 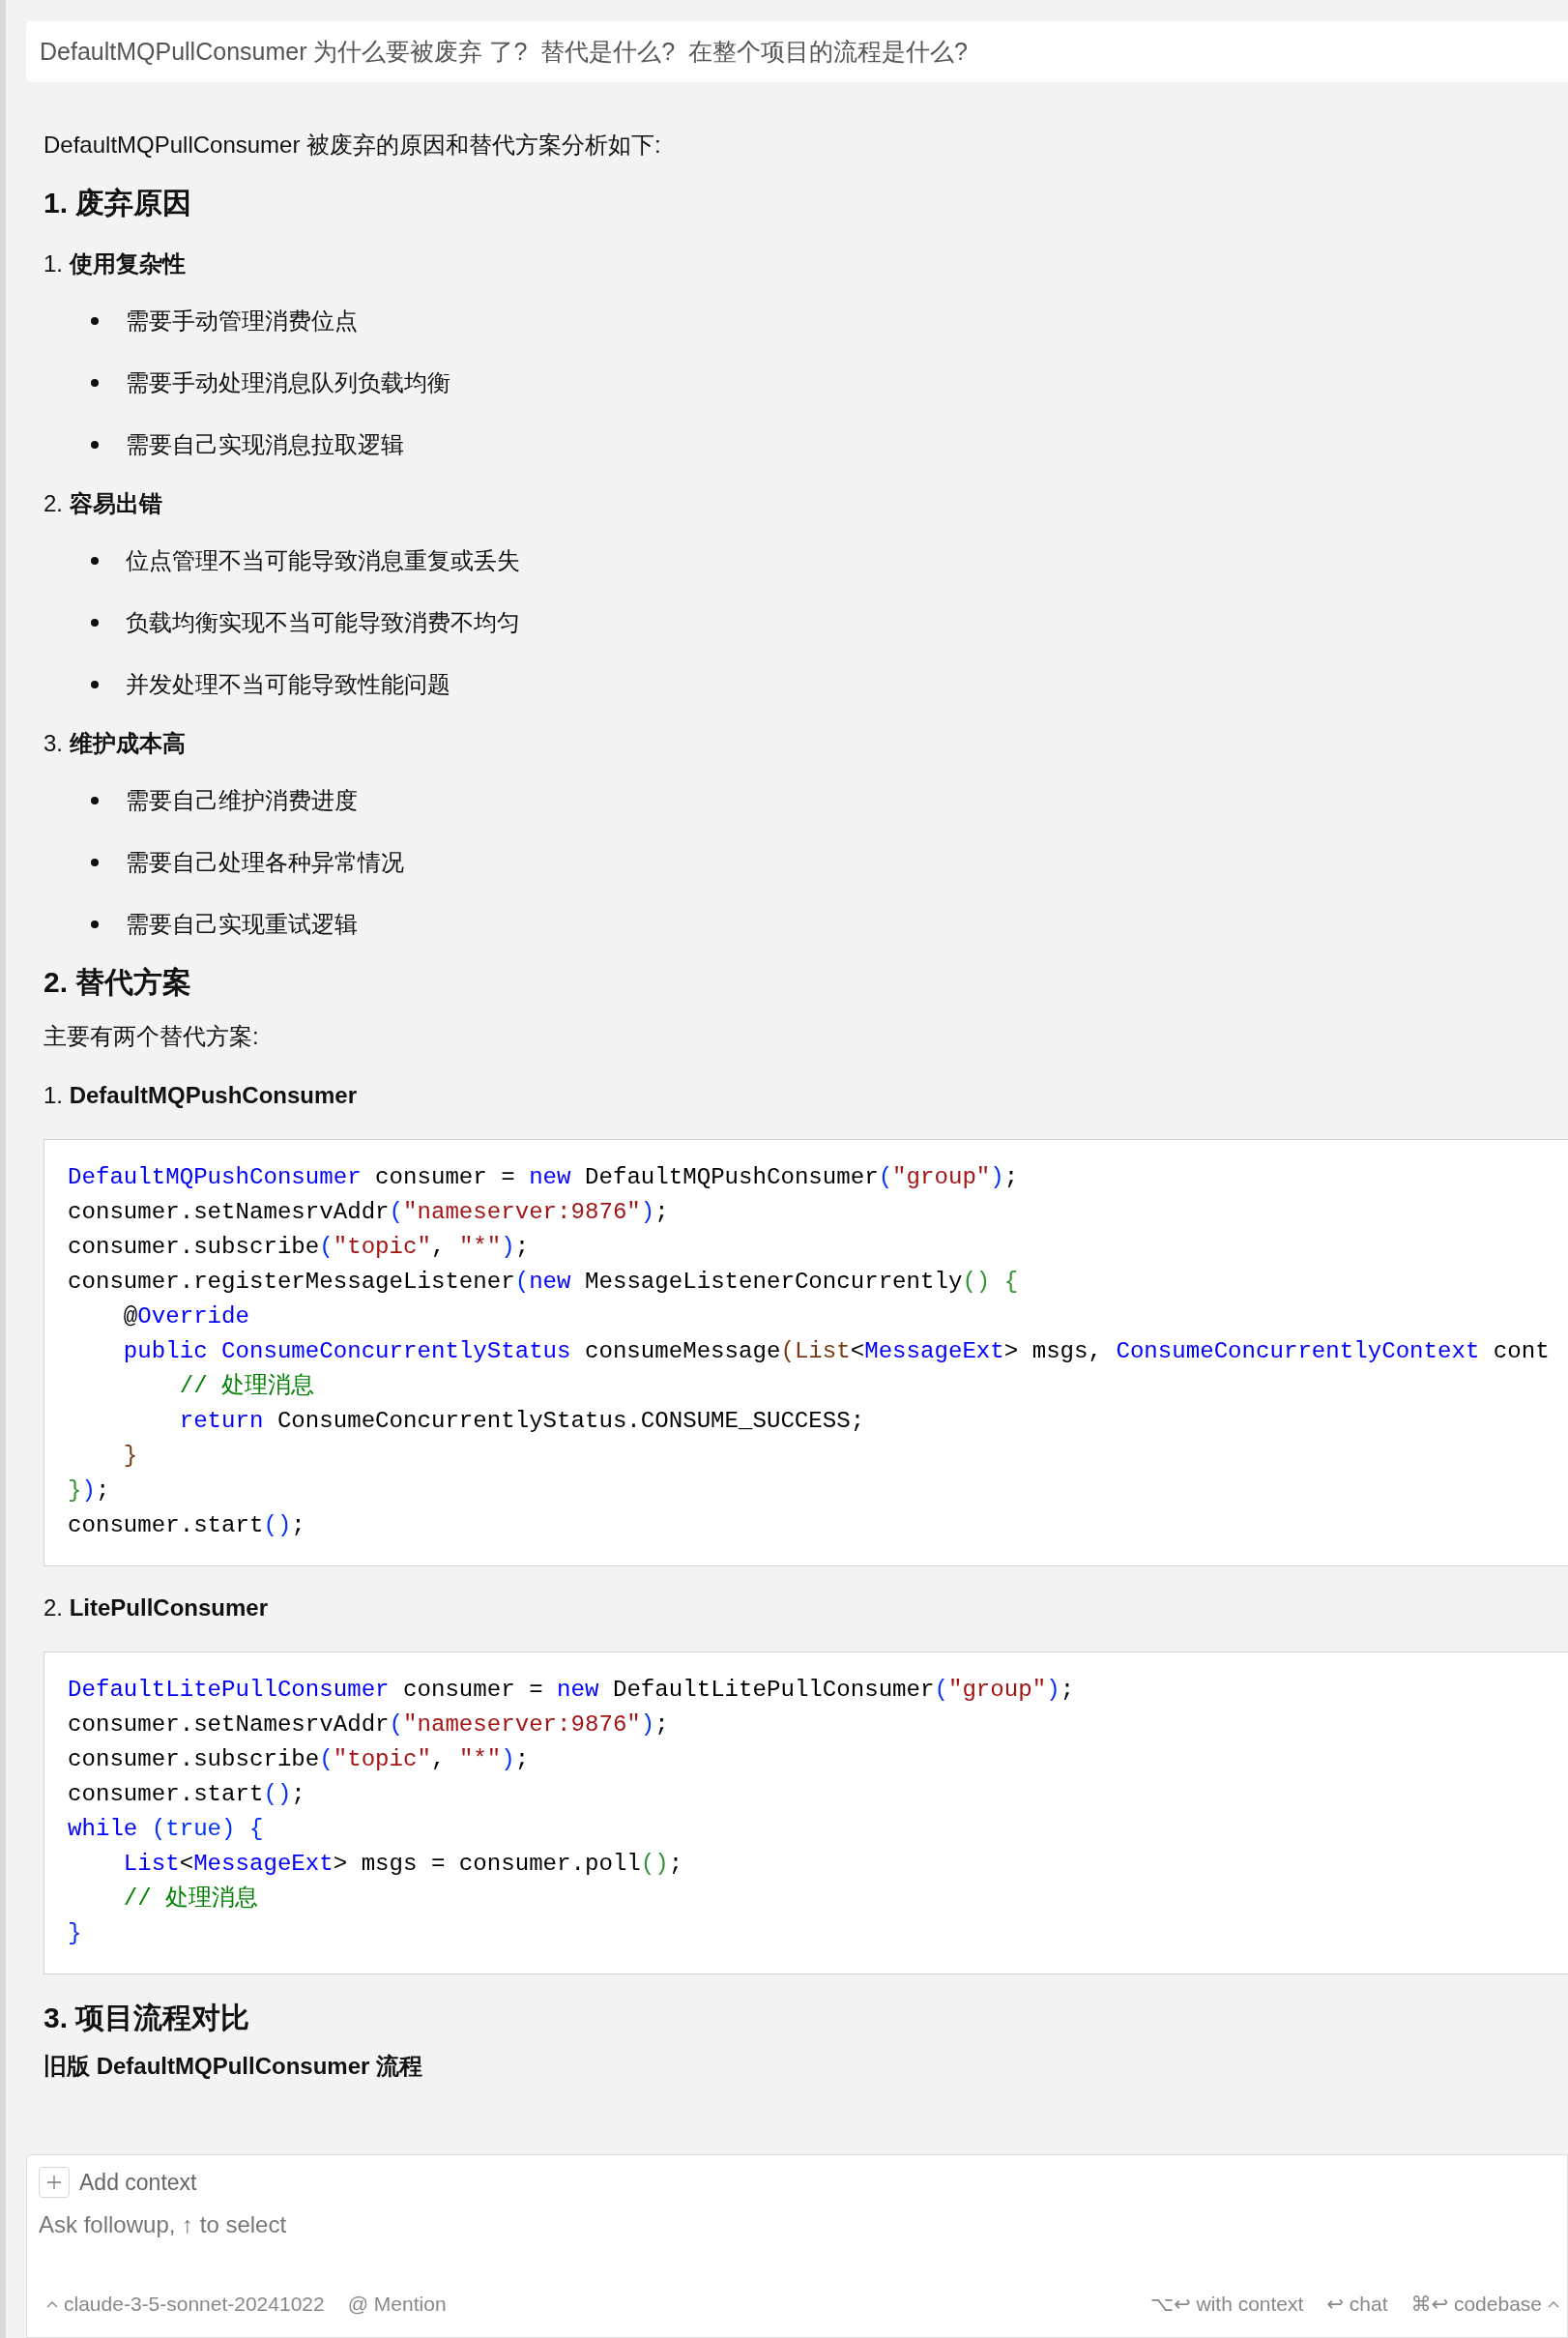 What do you see at coordinates (185, 2304) in the screenshot?
I see `model-selector: claude-3-5-sonnet-20241022` at bounding box center [185, 2304].